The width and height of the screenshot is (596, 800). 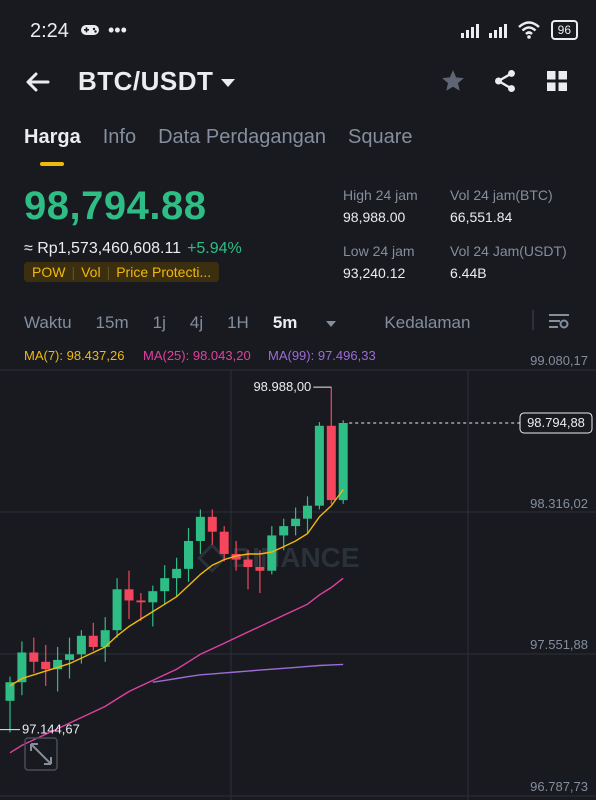 I want to click on axis-label-bottom: 96.787,73, so click(x=559, y=786).